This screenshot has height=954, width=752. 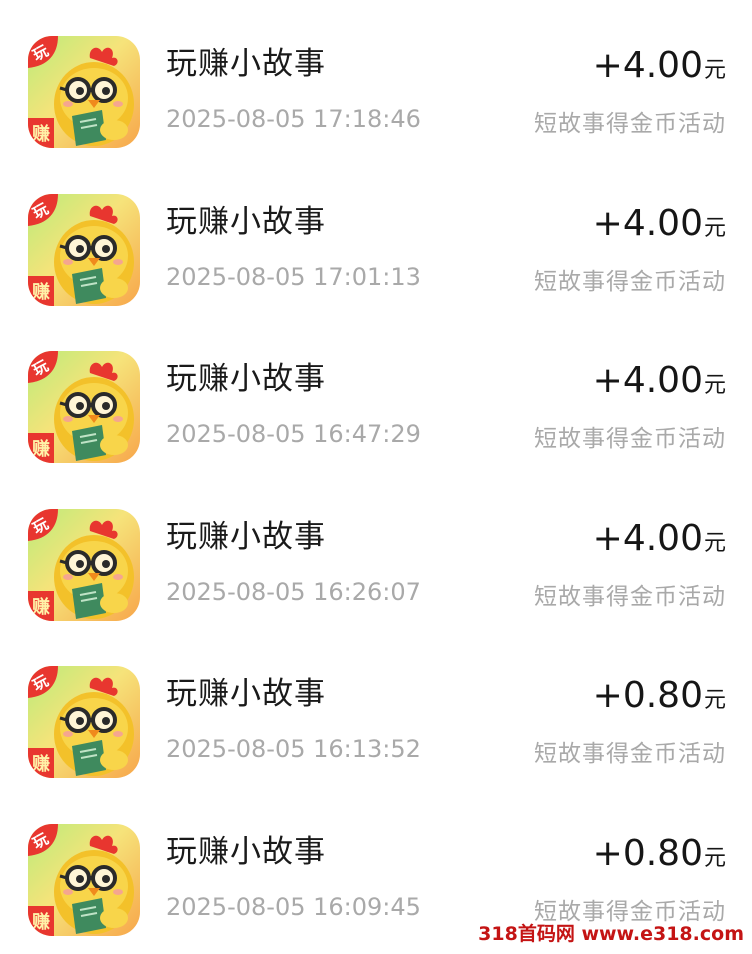 I want to click on transaction-time: 2025-08-05 16:13:52, so click(x=293, y=749).